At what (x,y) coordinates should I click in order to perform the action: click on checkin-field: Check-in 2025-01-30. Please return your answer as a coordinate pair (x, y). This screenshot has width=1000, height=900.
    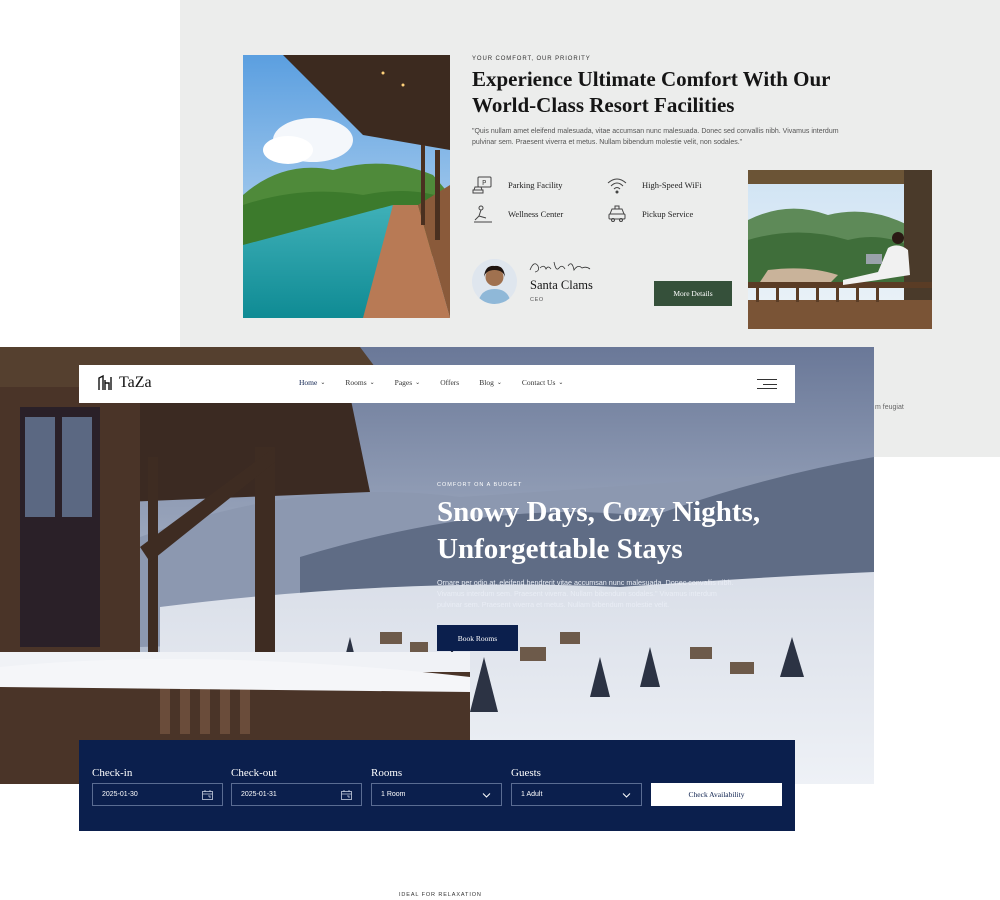
    Looking at the image, I should click on (157, 786).